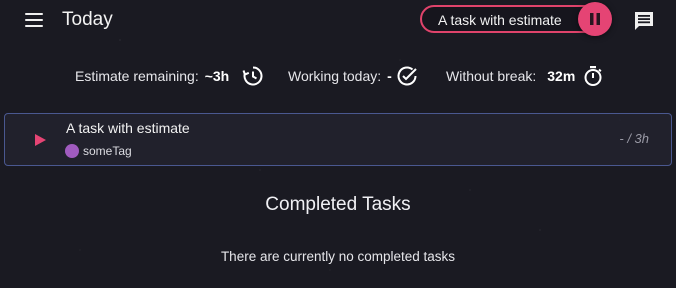 The width and height of the screenshot is (676, 288). I want to click on top-bar: Today A task with estimate, so click(338, 20).